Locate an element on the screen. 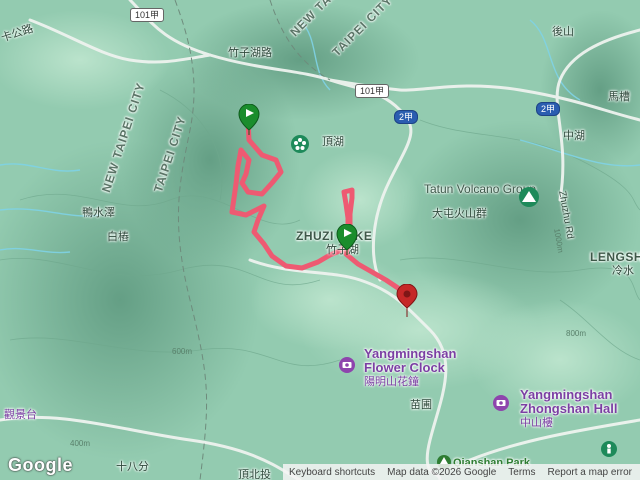  route-shield-2a-1: 2甲 is located at coordinates (406, 117).